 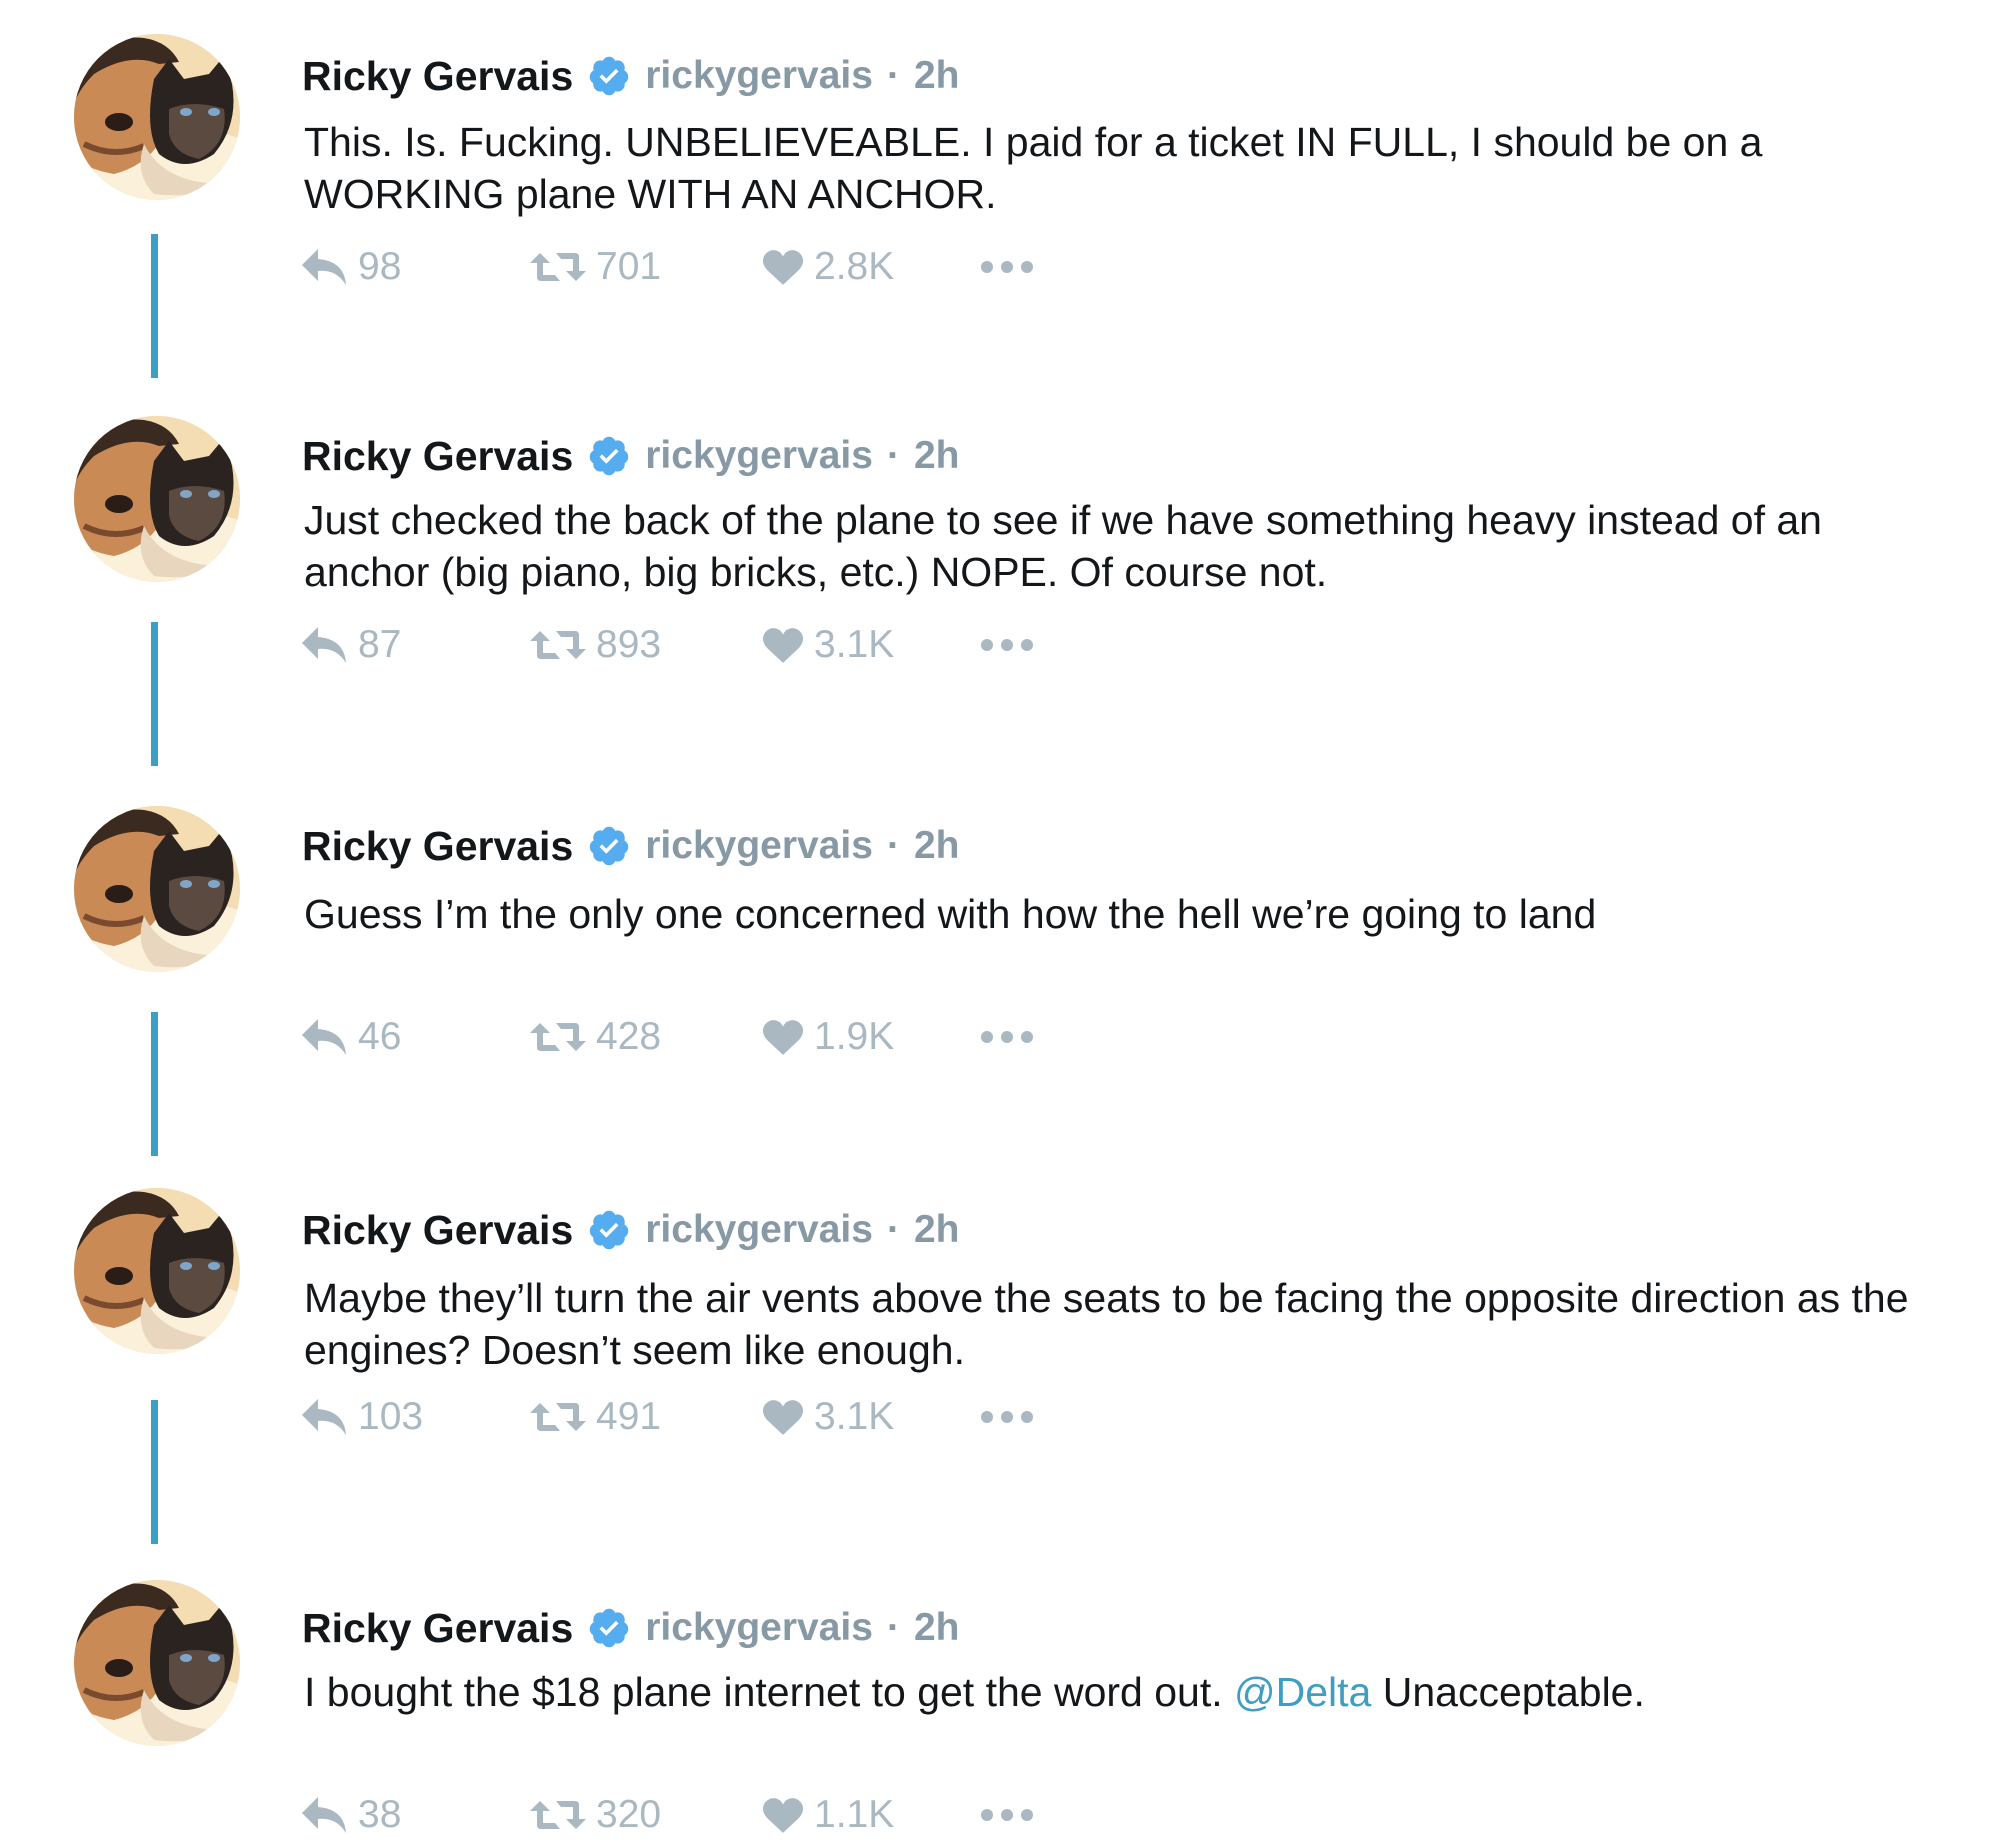 I want to click on mention-link: @Delta, so click(x=1302, y=1692).